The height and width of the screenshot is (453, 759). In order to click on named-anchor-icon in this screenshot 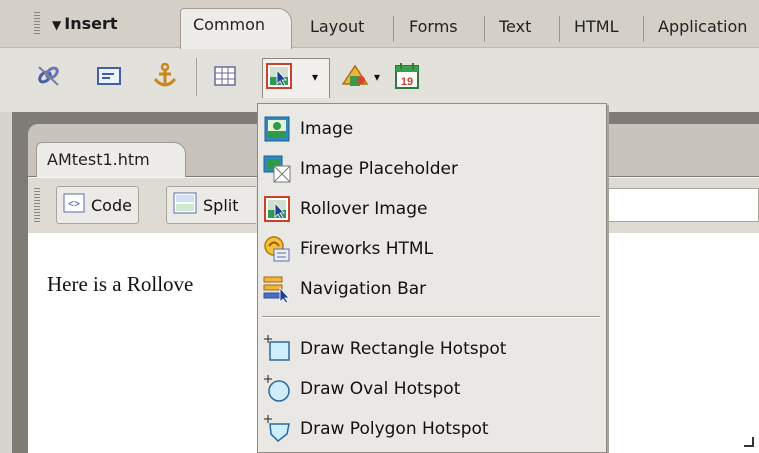, I will do `click(165, 76)`.